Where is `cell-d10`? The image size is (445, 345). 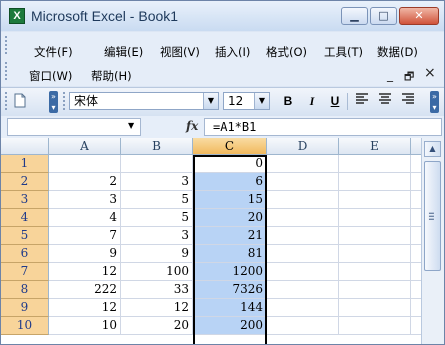
cell-d10 is located at coordinates (303, 326).